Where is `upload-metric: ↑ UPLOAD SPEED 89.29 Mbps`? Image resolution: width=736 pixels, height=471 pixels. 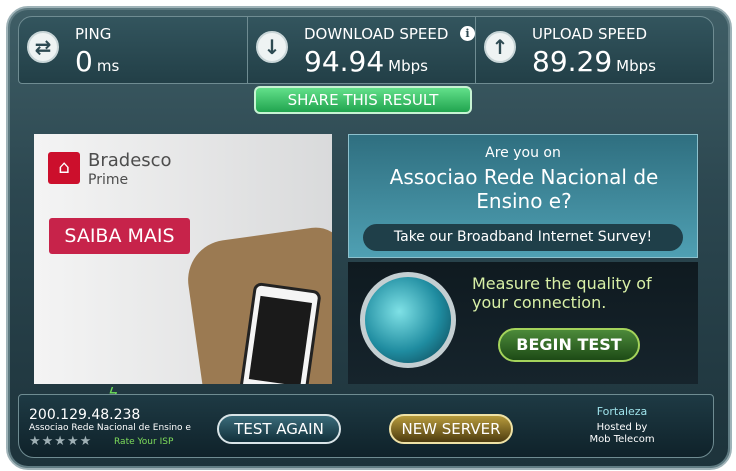 upload-metric: ↑ UPLOAD SPEED 89.29 Mbps is located at coordinates (594, 50).